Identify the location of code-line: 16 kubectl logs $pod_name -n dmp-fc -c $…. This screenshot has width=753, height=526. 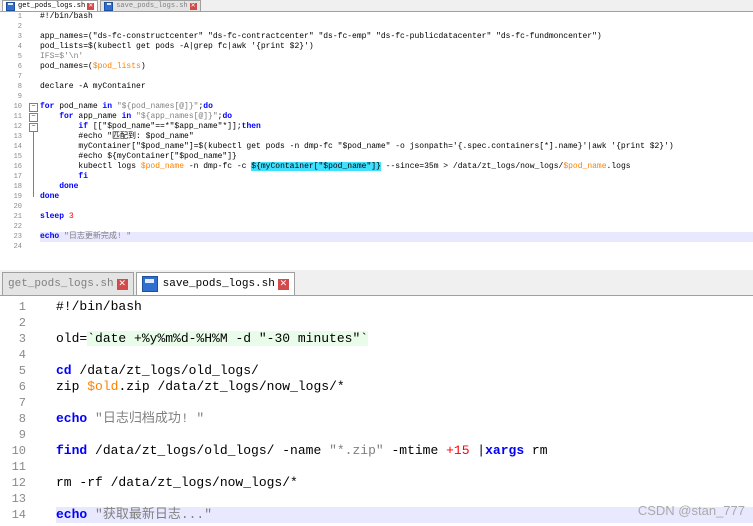
(376, 167).